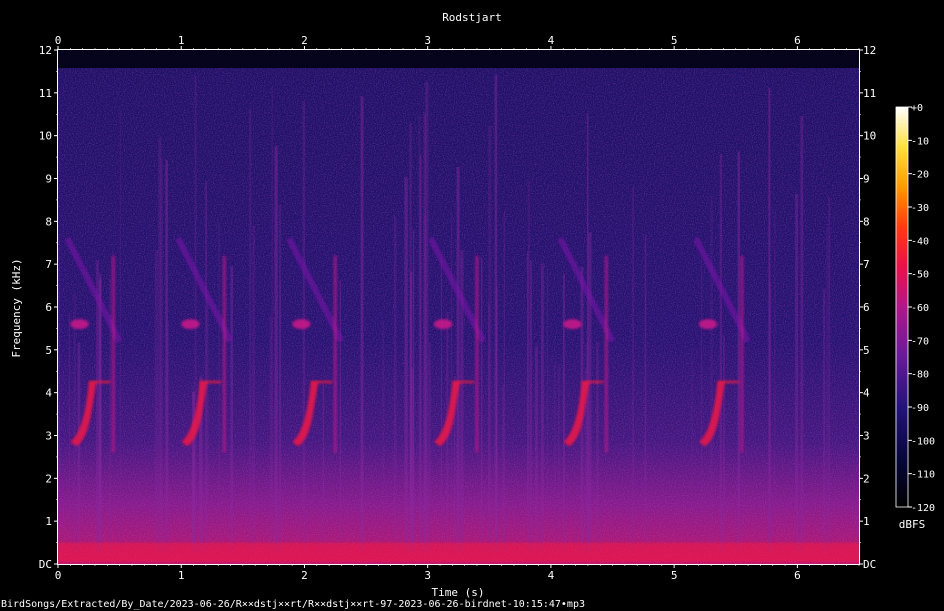 This screenshot has width=944, height=611. What do you see at coordinates (48, 221) in the screenshot?
I see `y-tick-label-left: 8` at bounding box center [48, 221].